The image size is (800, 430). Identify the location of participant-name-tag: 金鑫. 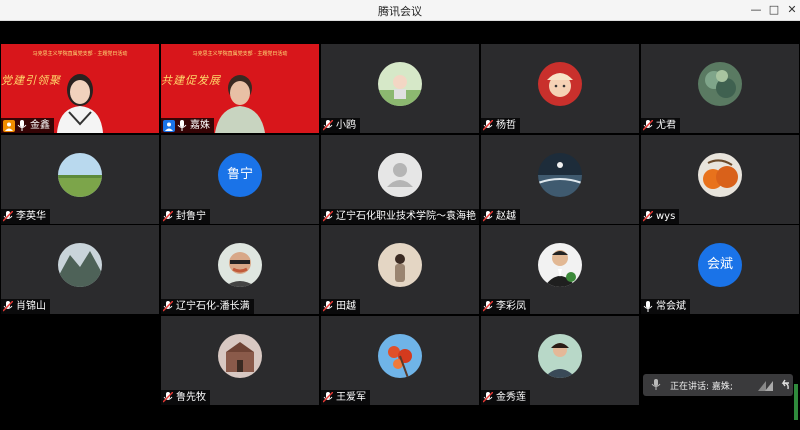
(27, 125).